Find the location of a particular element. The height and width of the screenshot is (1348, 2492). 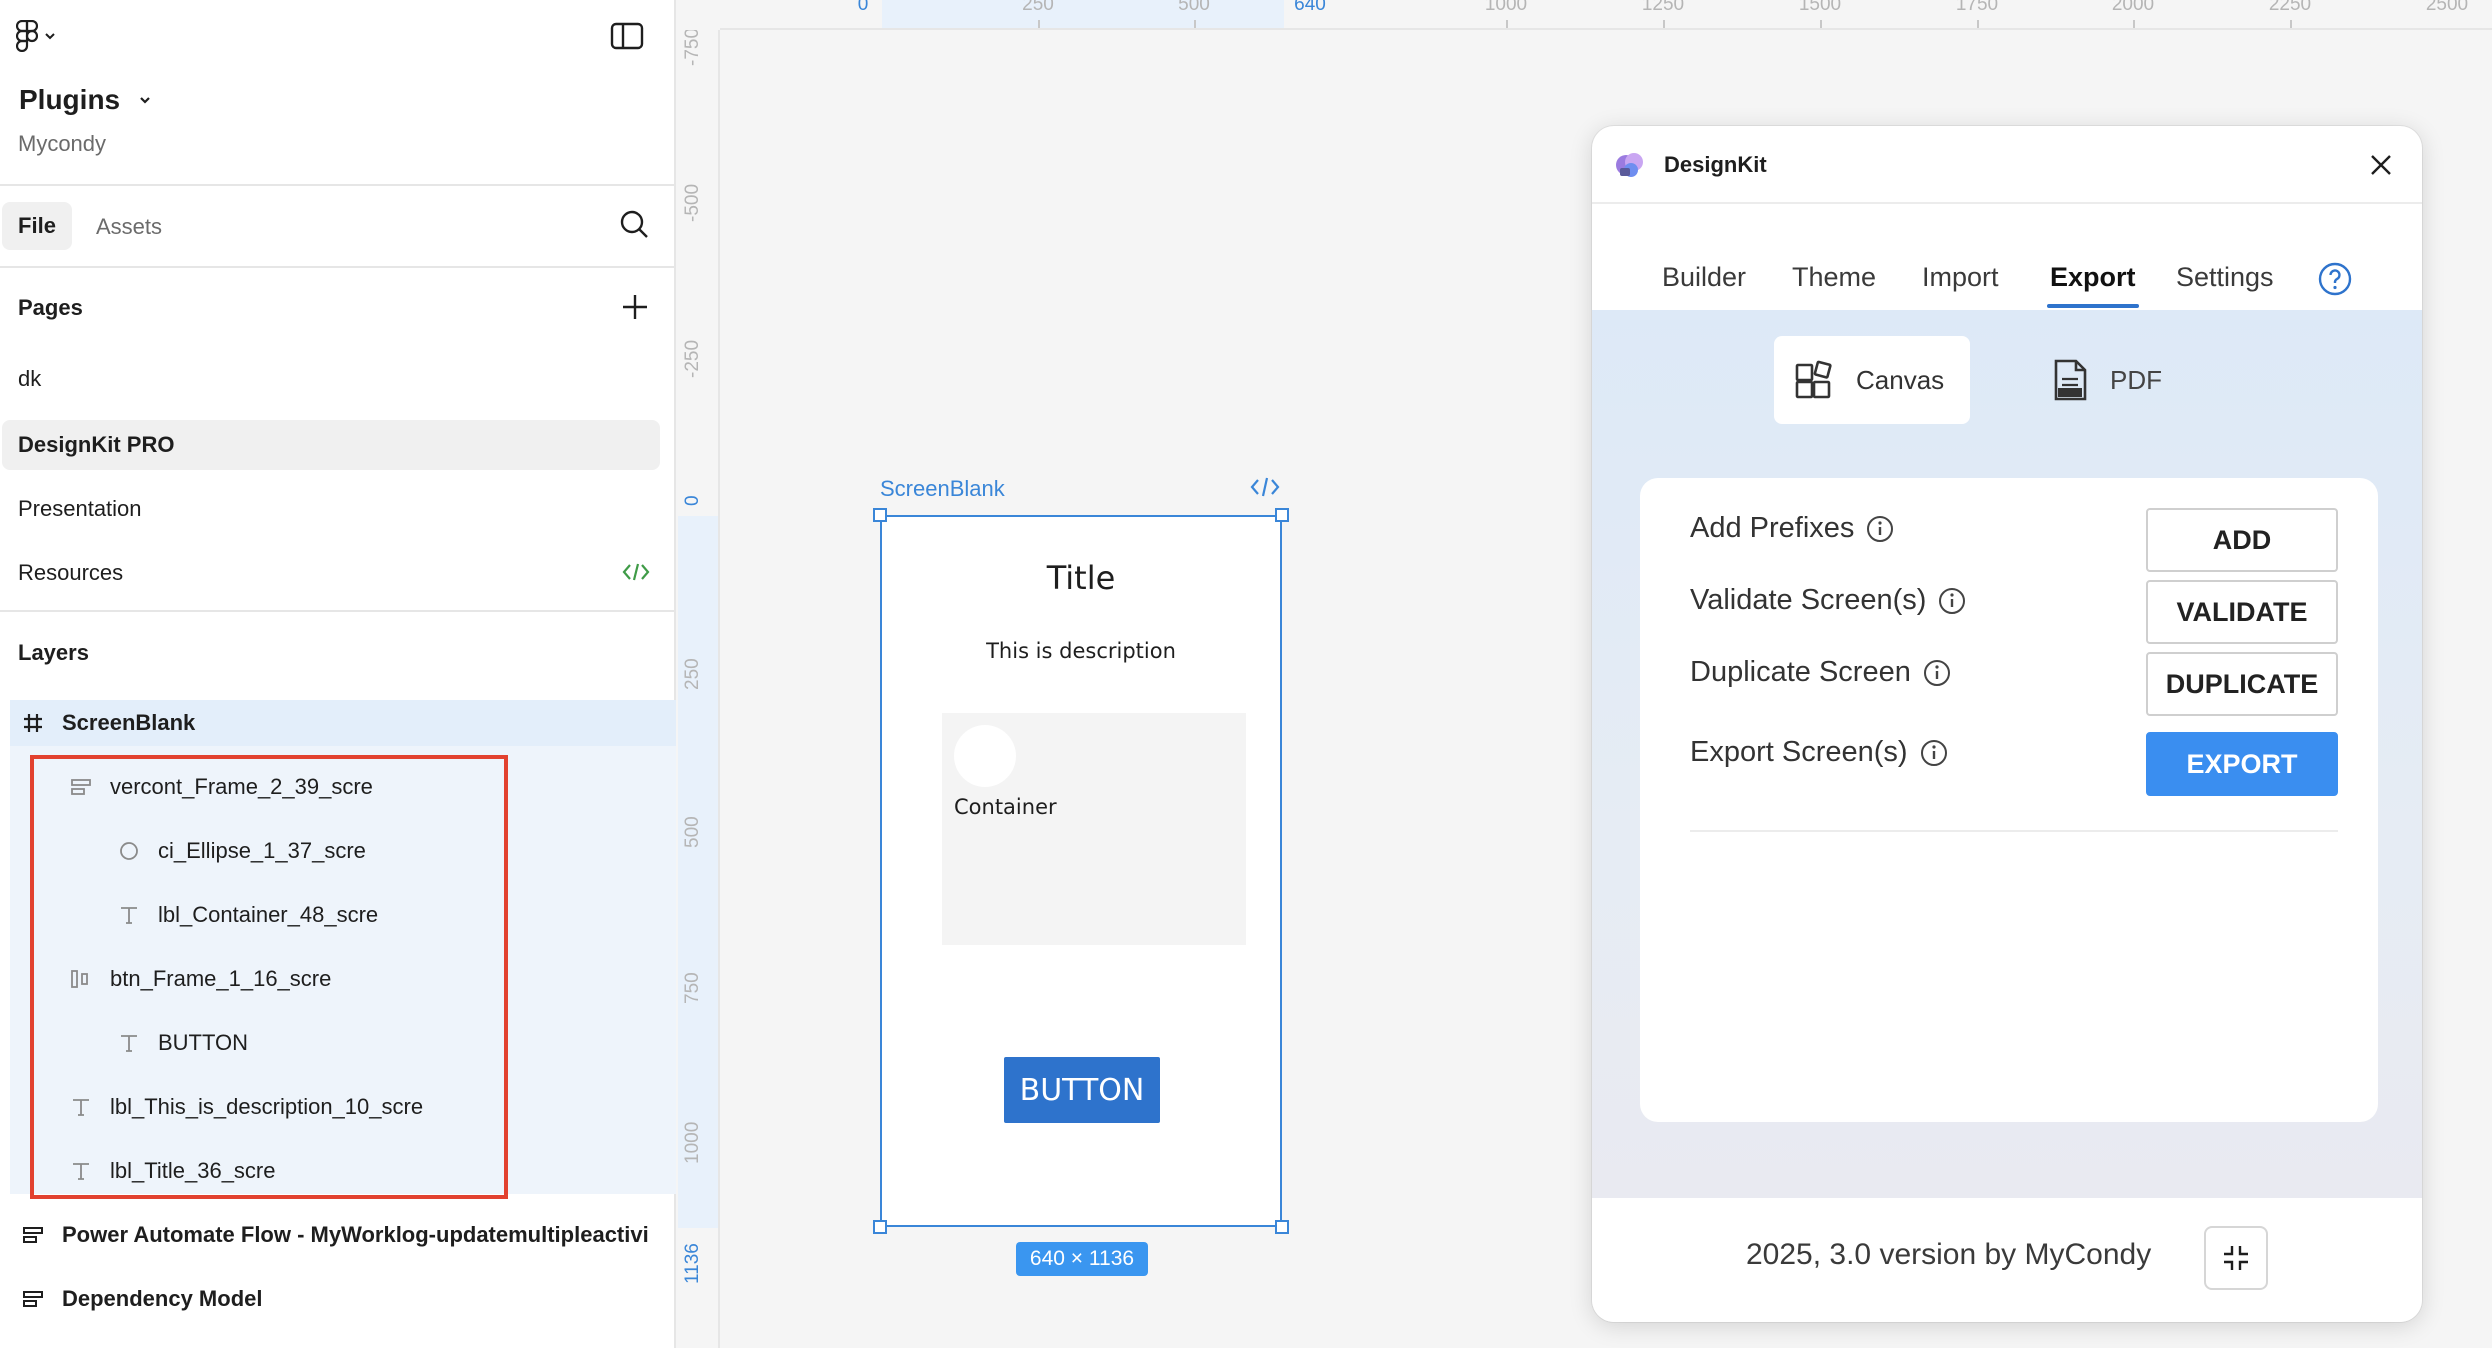

frame-ellipse is located at coordinates (985, 756).